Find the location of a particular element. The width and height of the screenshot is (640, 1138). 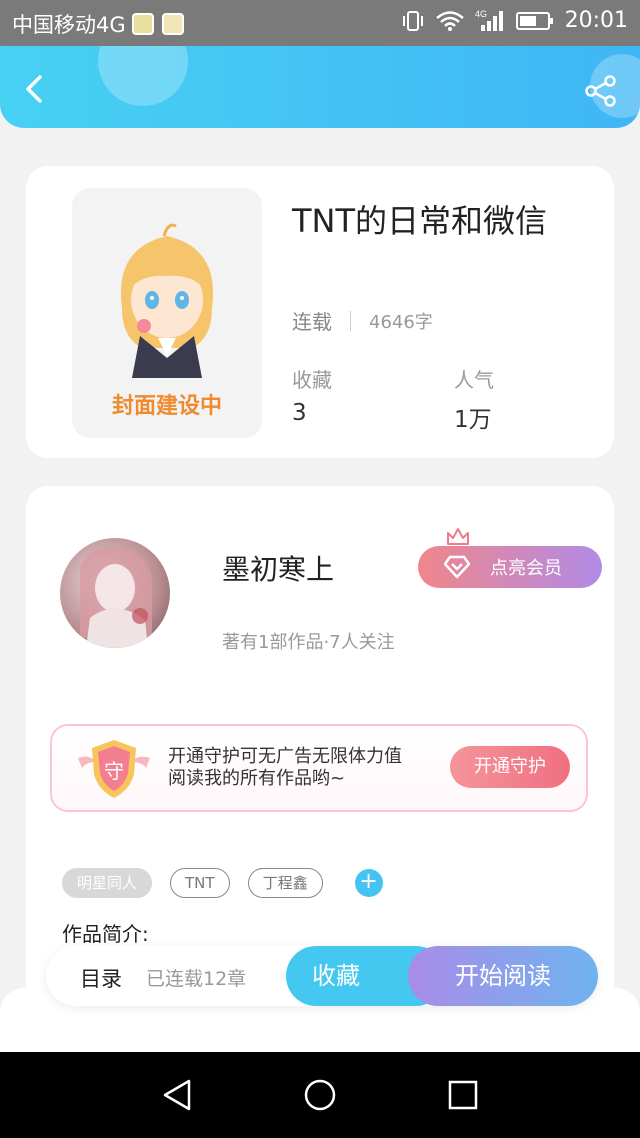

popularity-label: 人气 is located at coordinates (474, 380).